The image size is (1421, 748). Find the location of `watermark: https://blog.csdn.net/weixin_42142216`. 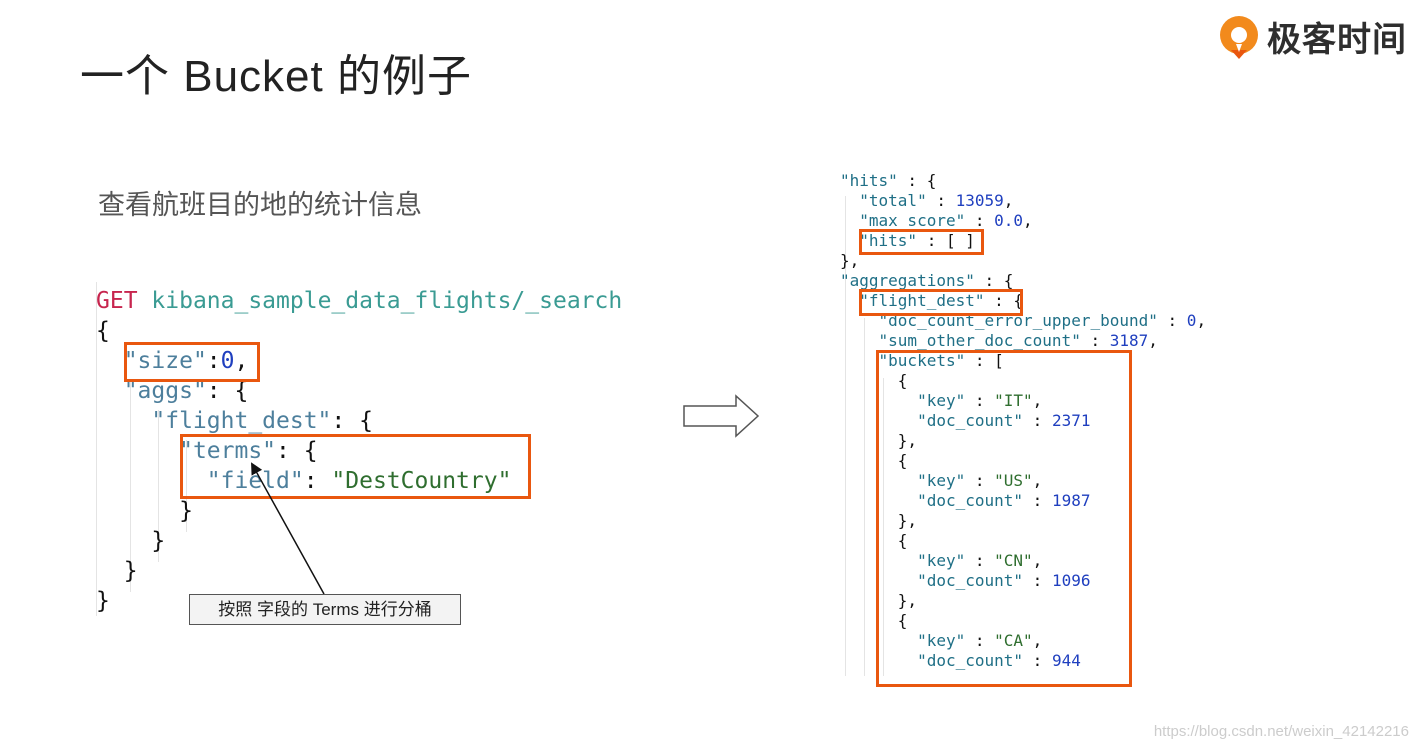

watermark: https://blog.csdn.net/weixin_42142216 is located at coordinates (1281, 731).